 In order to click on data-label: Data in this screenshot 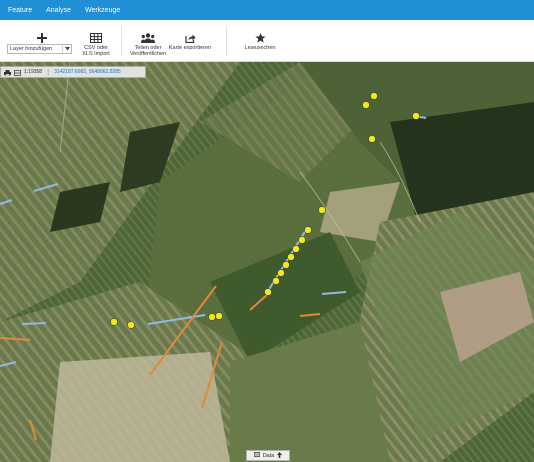, I will do `click(268, 455)`.